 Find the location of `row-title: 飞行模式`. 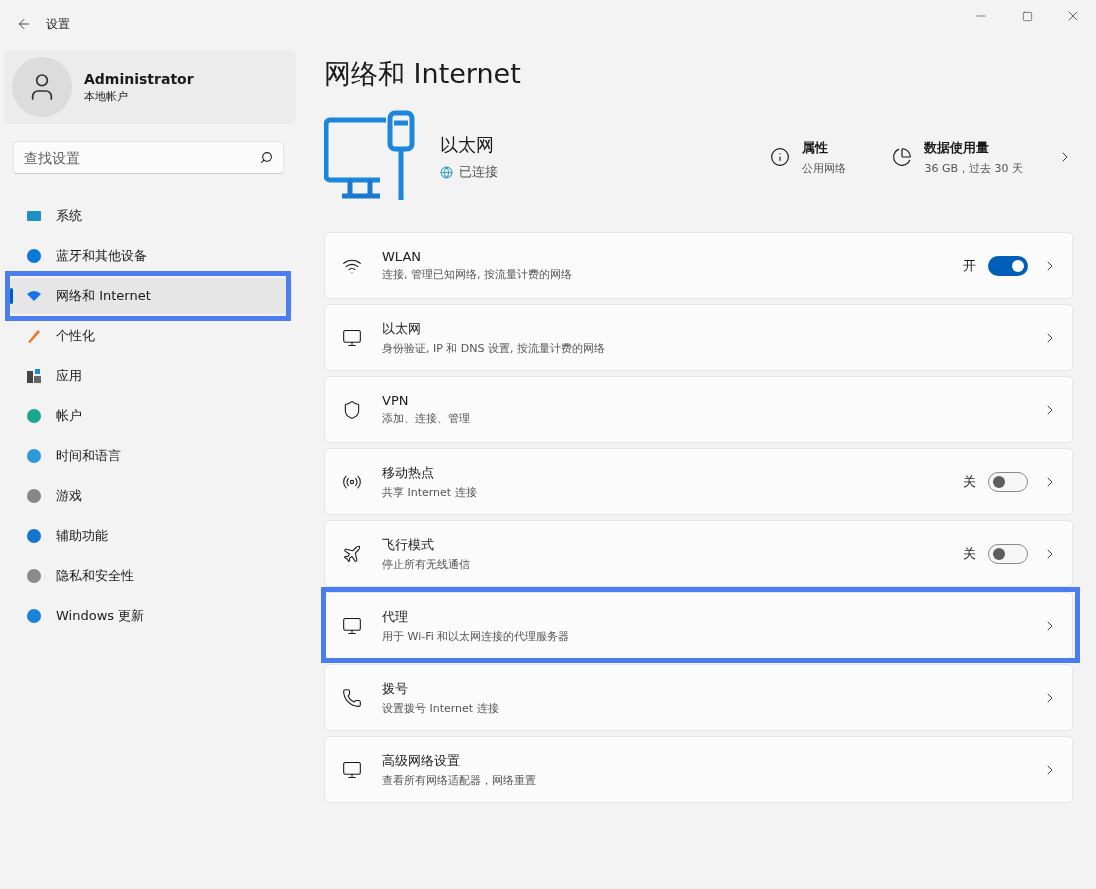

row-title: 飞行模式 is located at coordinates (408, 544).